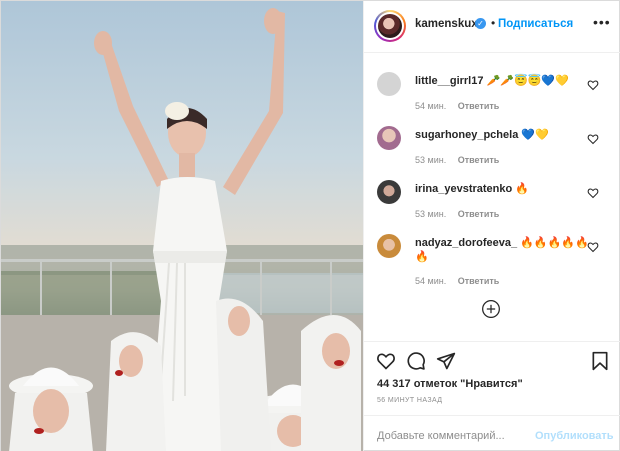 The width and height of the screenshot is (620, 451). What do you see at coordinates (600, 361) in the screenshot?
I see `bookmark-icon` at bounding box center [600, 361].